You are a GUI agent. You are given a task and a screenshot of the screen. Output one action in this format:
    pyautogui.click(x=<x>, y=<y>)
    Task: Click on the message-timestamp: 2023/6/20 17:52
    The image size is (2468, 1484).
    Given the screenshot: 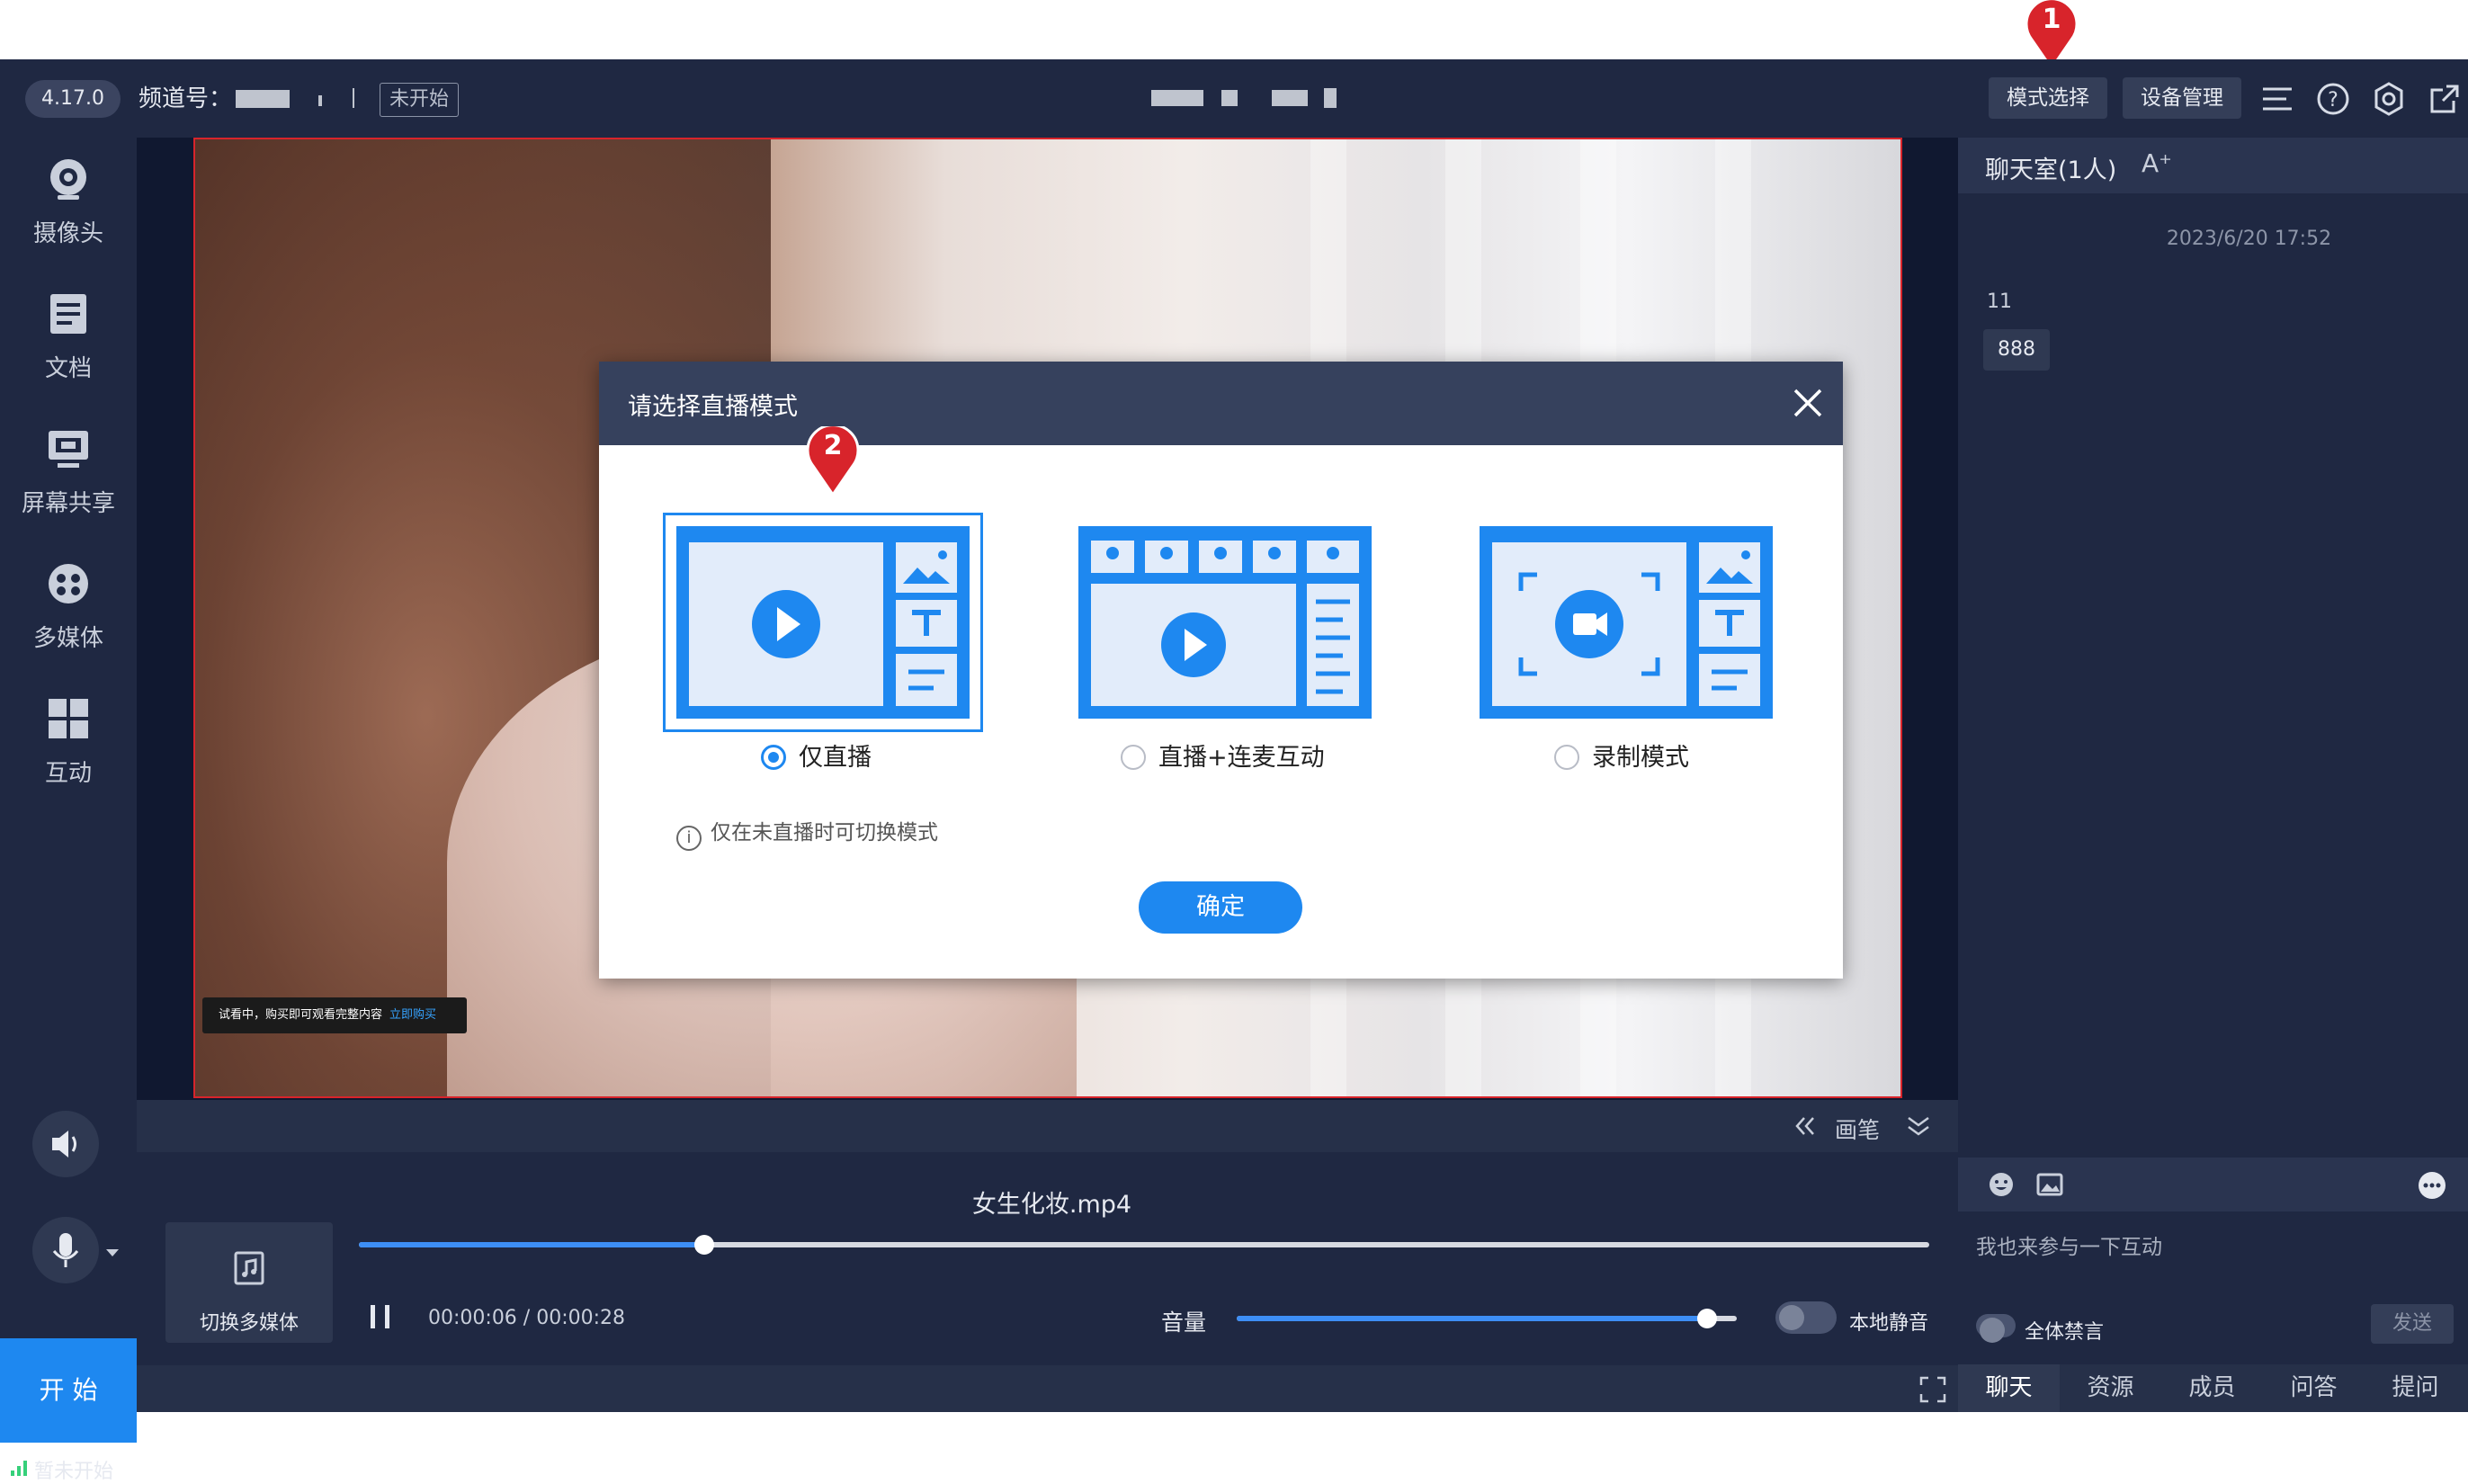 What is the action you would take?
    pyautogui.click(x=2249, y=239)
    